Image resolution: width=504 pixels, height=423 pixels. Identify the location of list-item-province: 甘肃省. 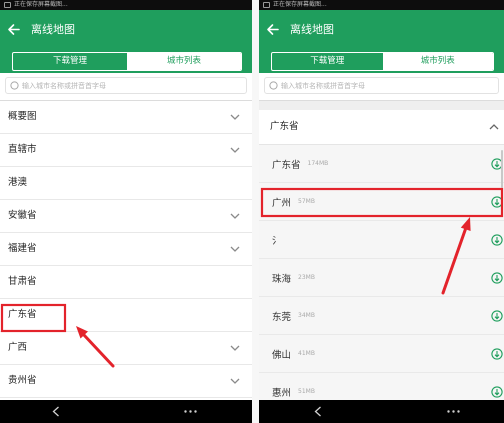
(126, 282).